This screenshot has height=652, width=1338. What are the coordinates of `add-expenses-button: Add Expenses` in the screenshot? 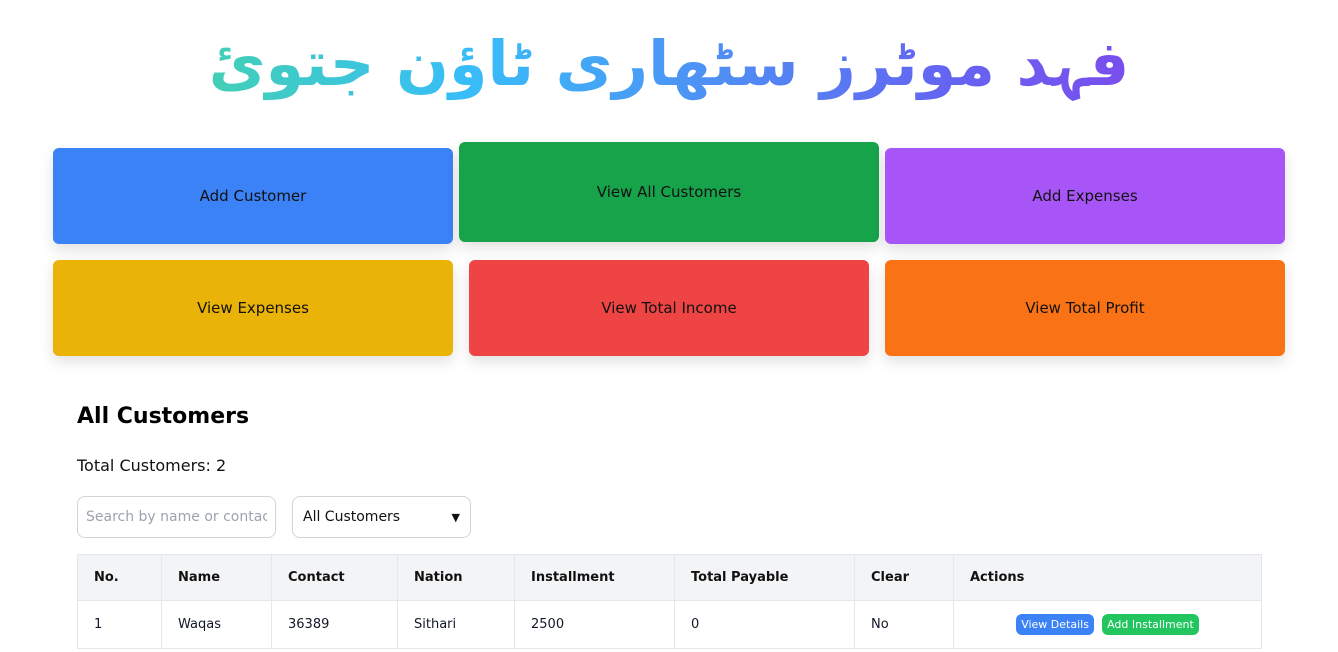 It's located at (1085, 196).